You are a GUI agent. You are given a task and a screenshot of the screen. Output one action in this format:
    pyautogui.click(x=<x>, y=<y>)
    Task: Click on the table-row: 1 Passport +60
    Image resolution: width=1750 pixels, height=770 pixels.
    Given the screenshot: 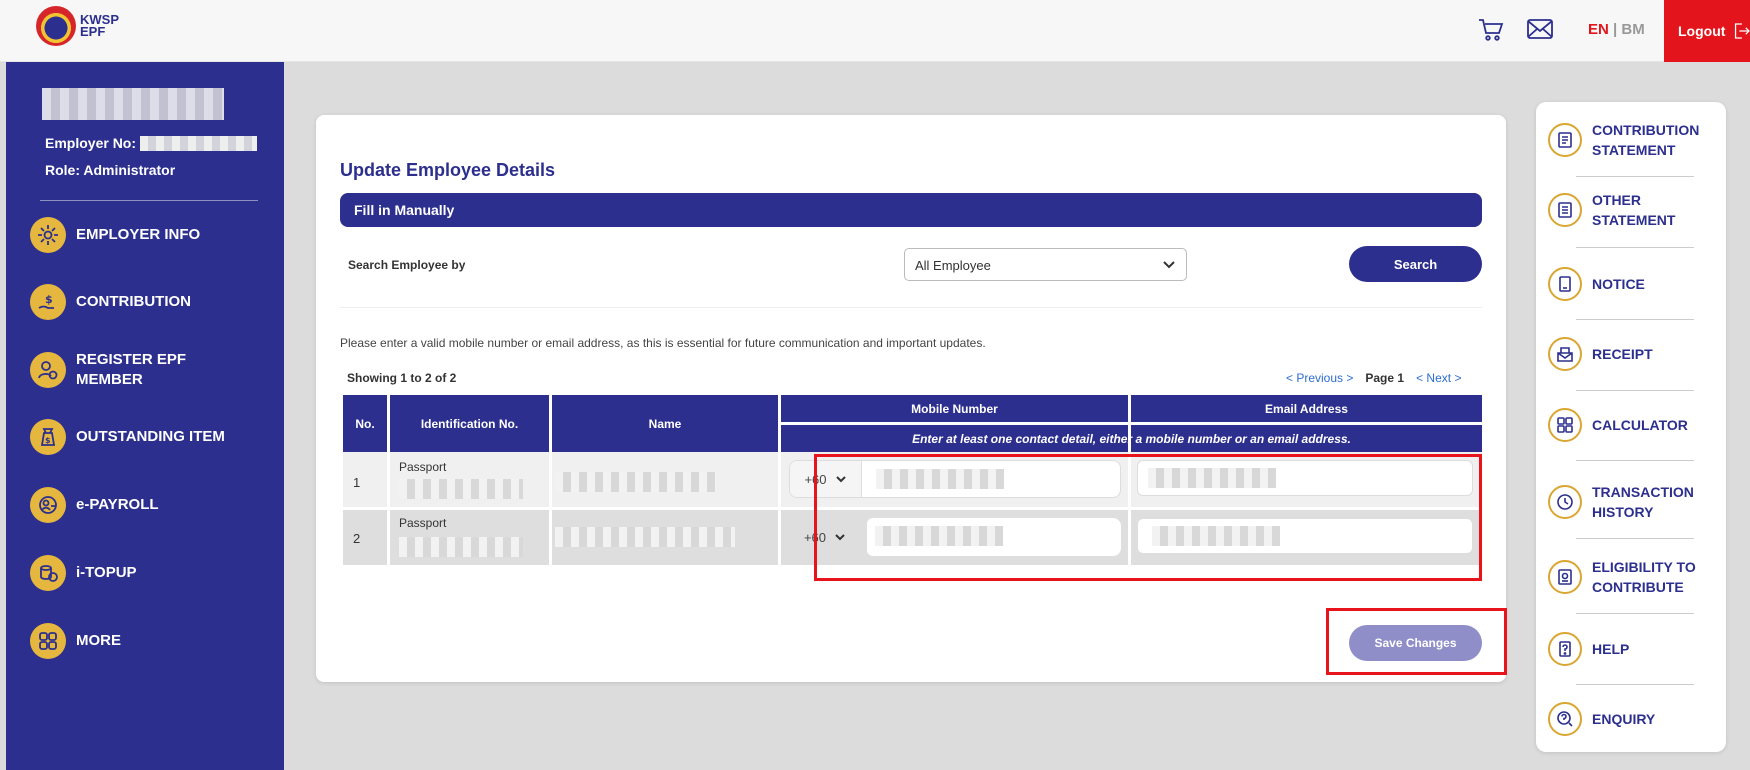 What is the action you would take?
    pyautogui.click(x=912, y=479)
    